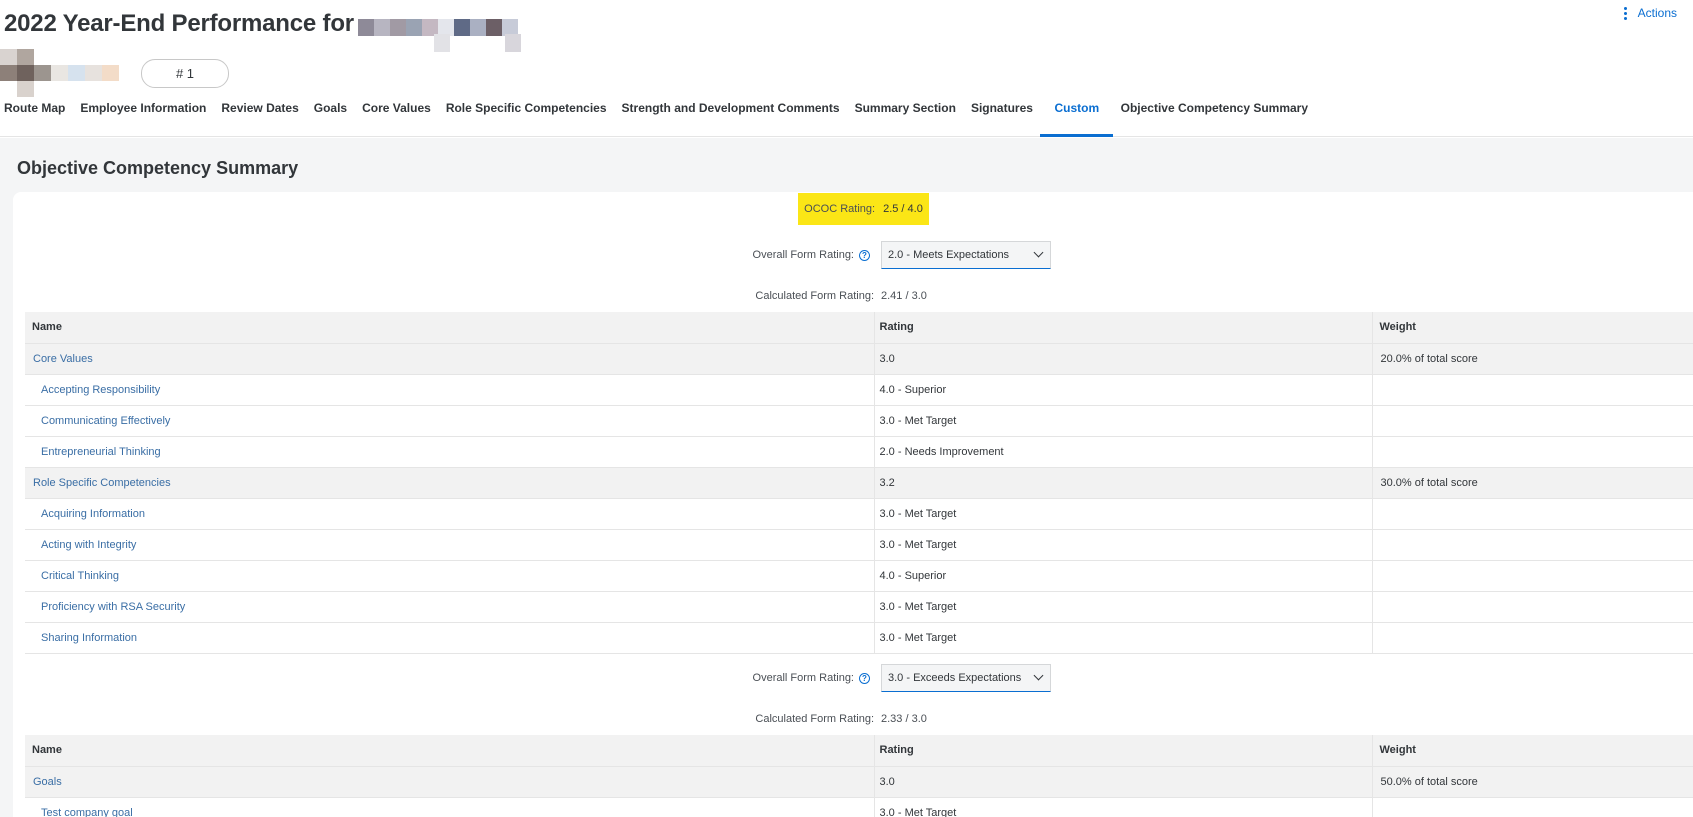  Describe the element at coordinates (526, 117) in the screenshot. I see `tab-role-specific-competencies: Role Specific Competencies` at that location.